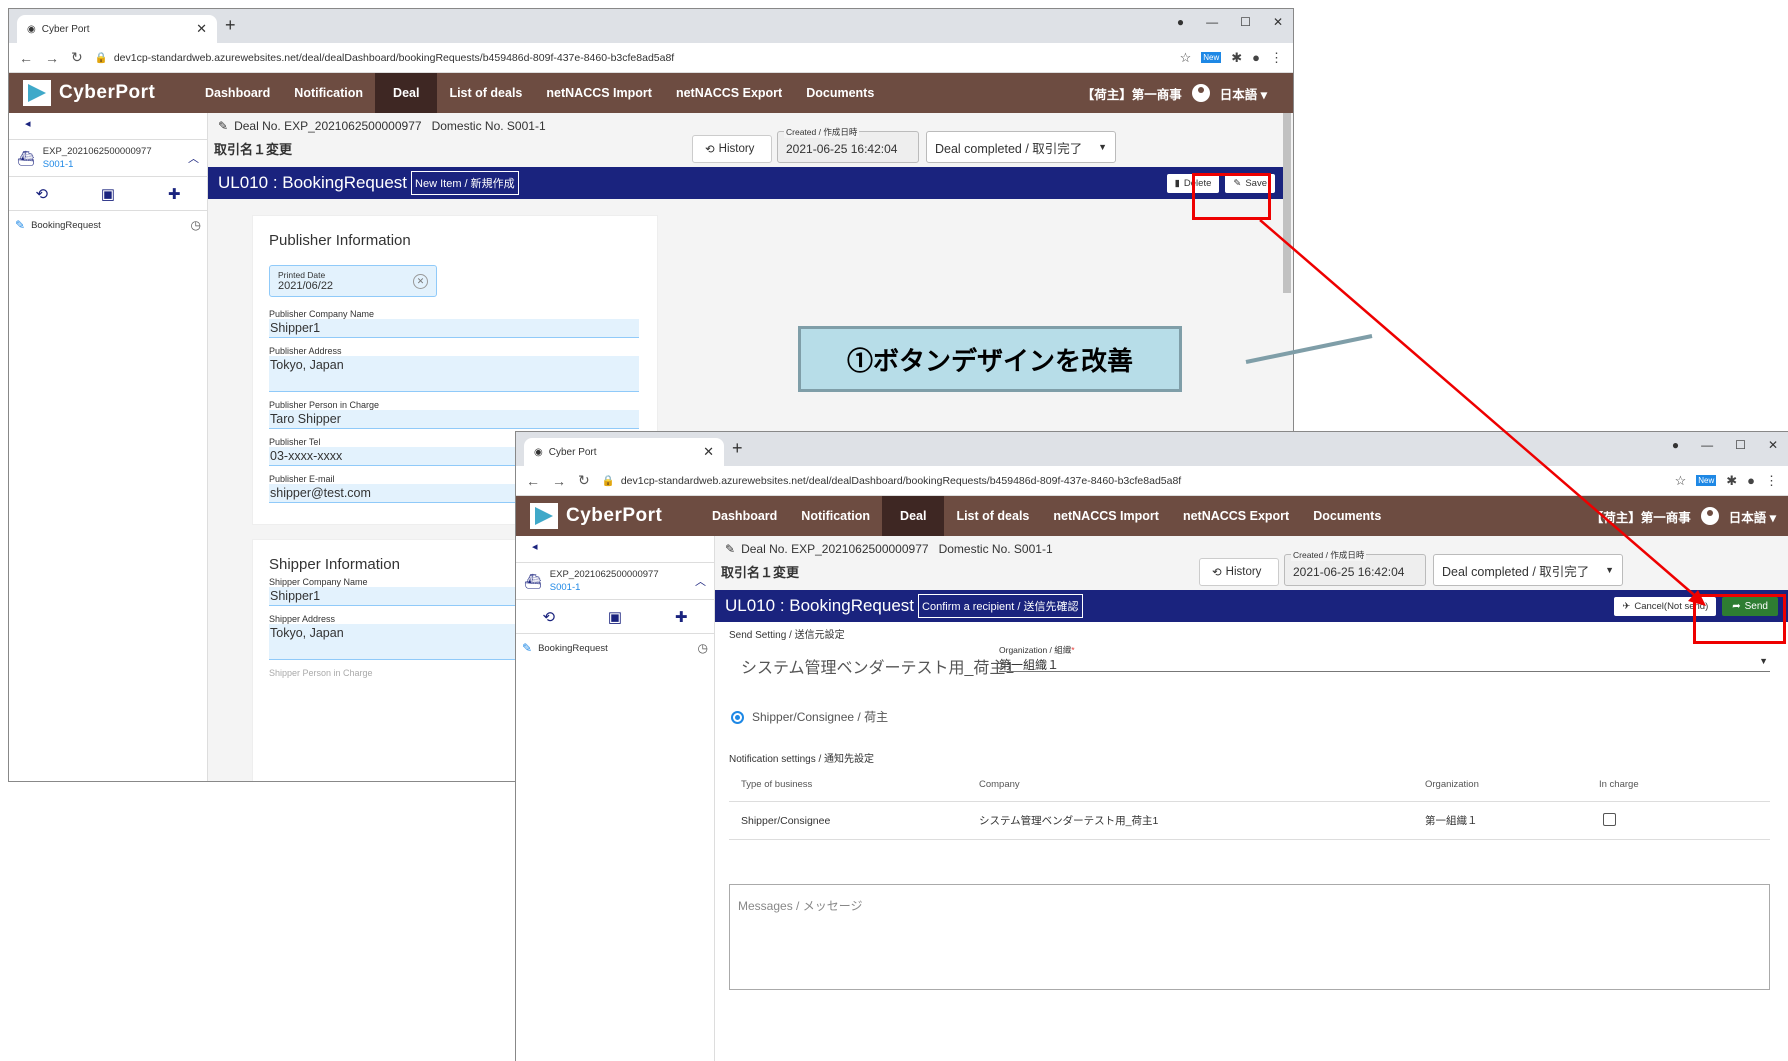 Image resolution: width=1788 pixels, height=1061 pixels. Describe the element at coordinates (1308, 334) in the screenshot. I see `unused-line` at that location.